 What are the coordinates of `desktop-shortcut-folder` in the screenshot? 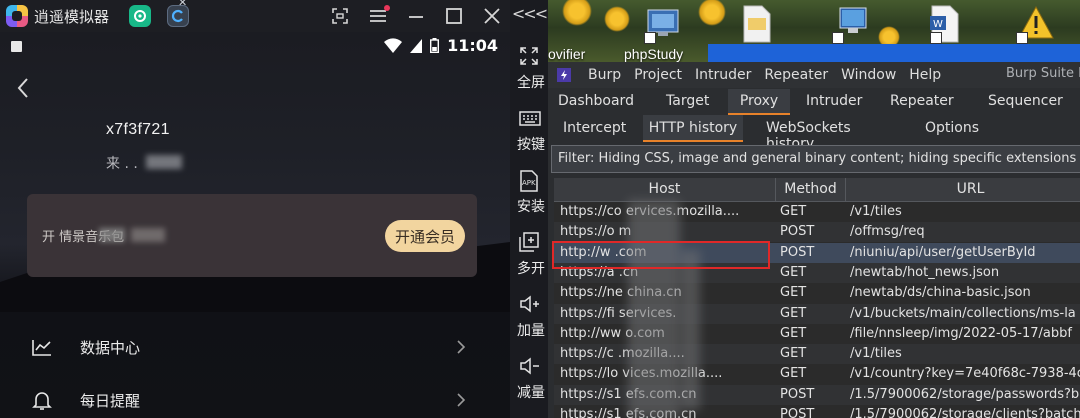 It's located at (756, 24).